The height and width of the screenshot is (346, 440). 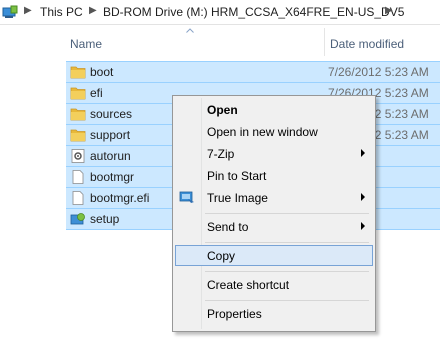 I want to click on menu-item-label: True Image, so click(x=237, y=198).